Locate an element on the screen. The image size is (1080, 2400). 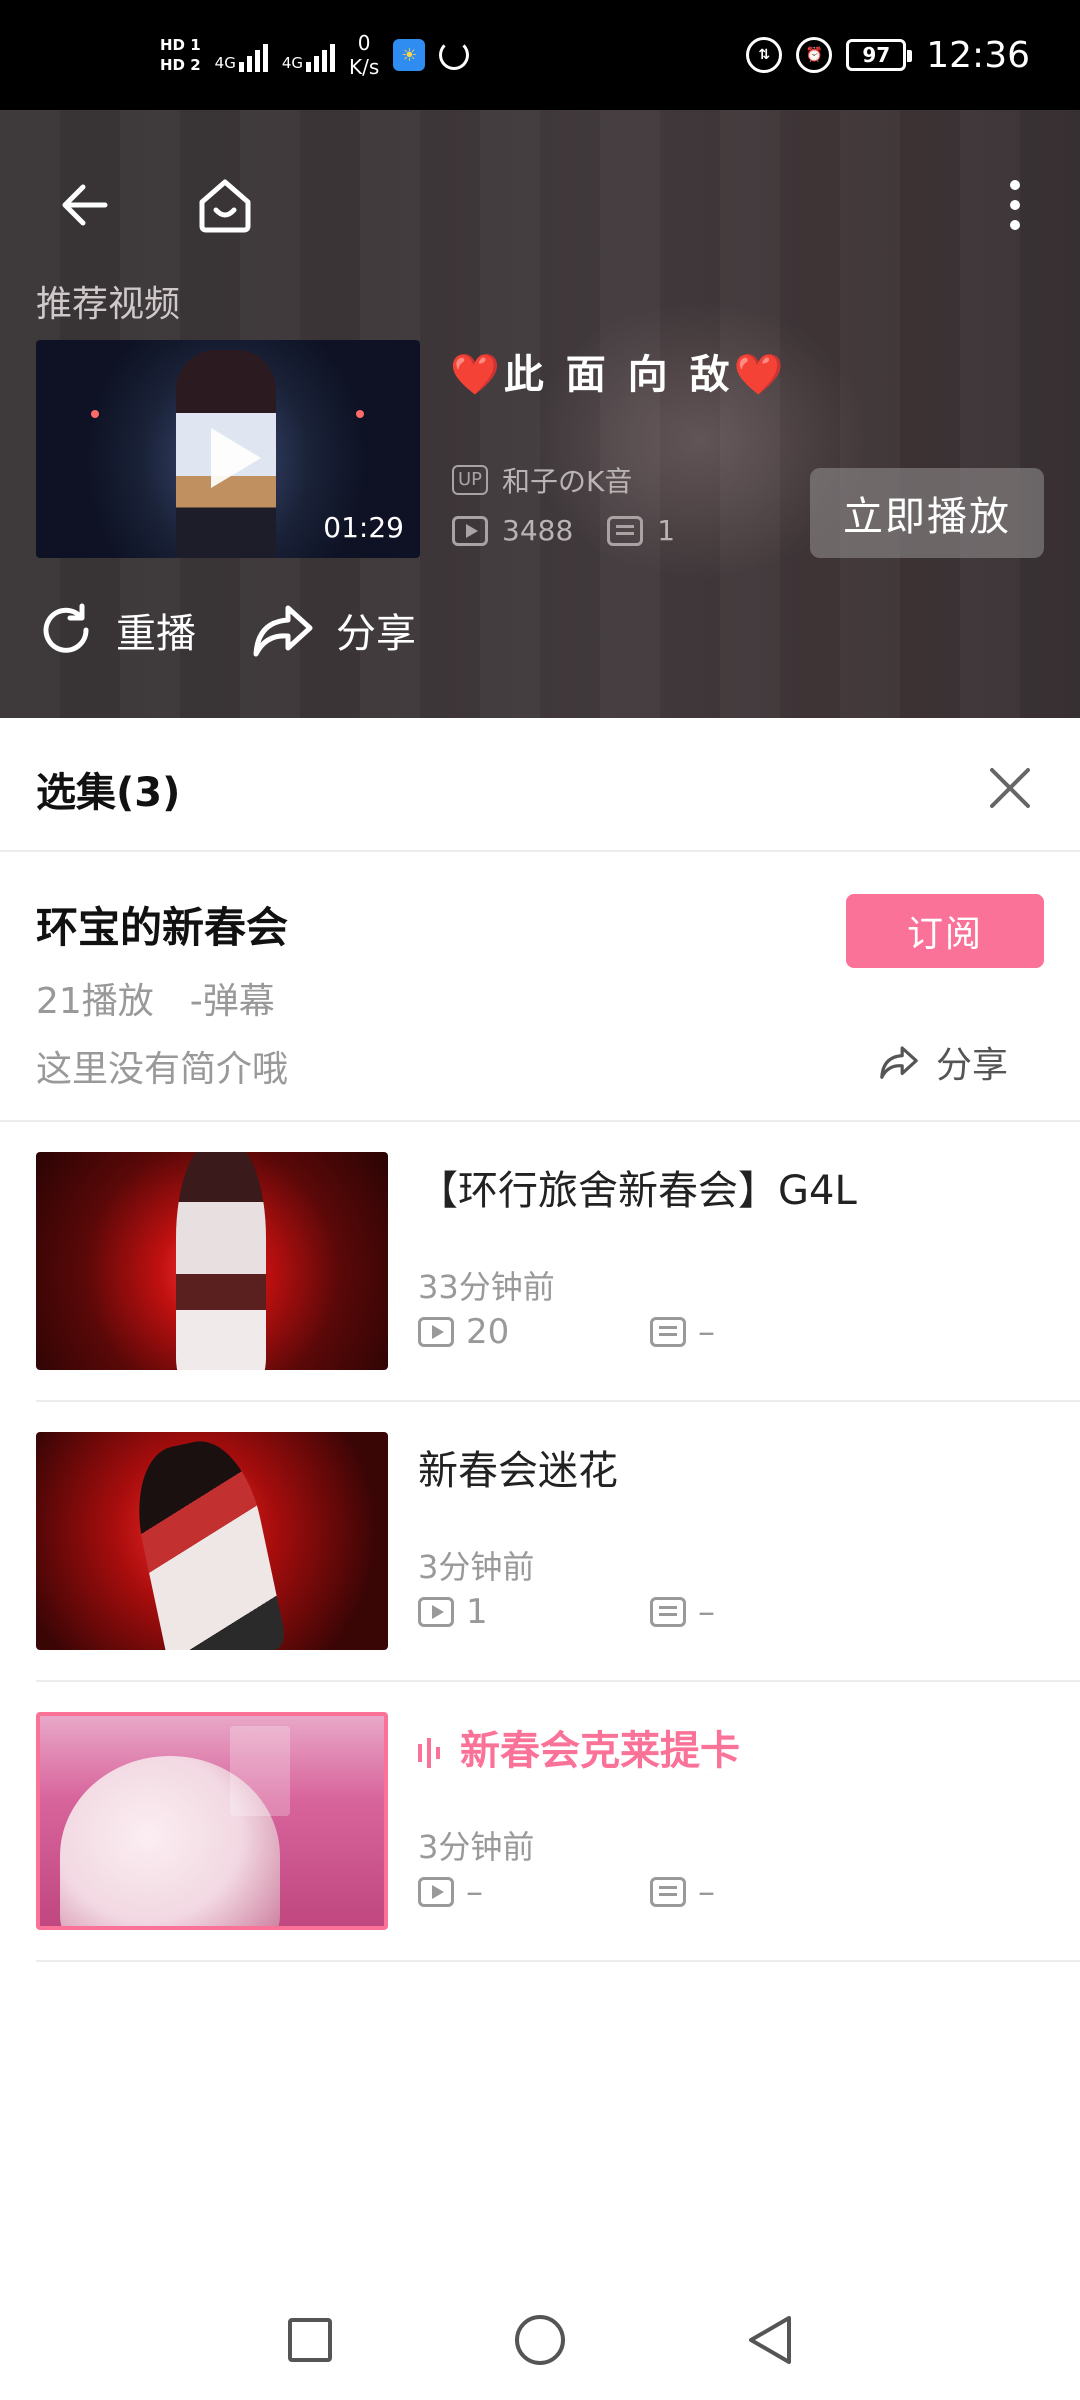
replay-button: 重播 is located at coordinates (116, 630).